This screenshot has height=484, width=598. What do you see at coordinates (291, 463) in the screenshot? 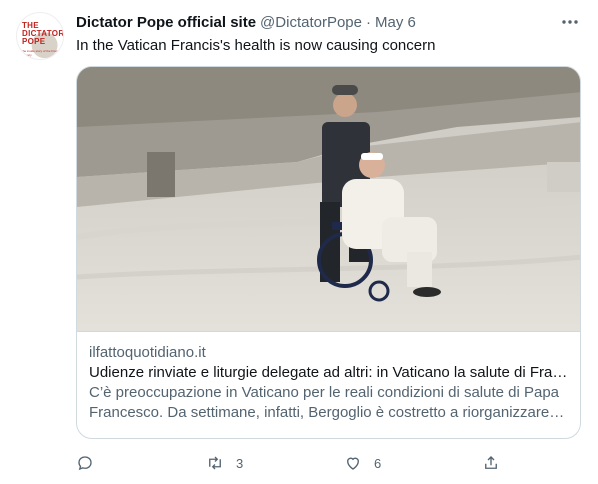
I see `tweet-actions: 3 6` at bounding box center [291, 463].